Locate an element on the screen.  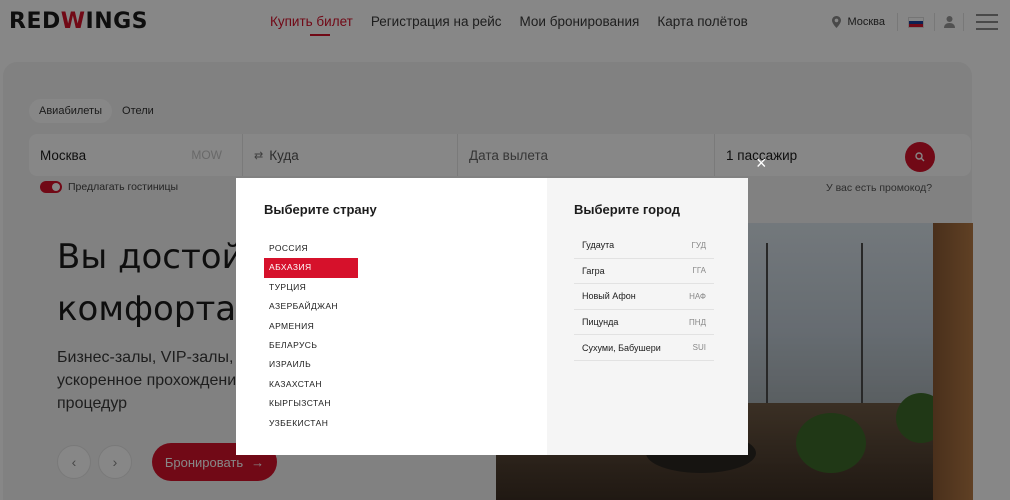
city-item-sukhumi: Сухуми, Бабушери SUI is located at coordinates (644, 348).